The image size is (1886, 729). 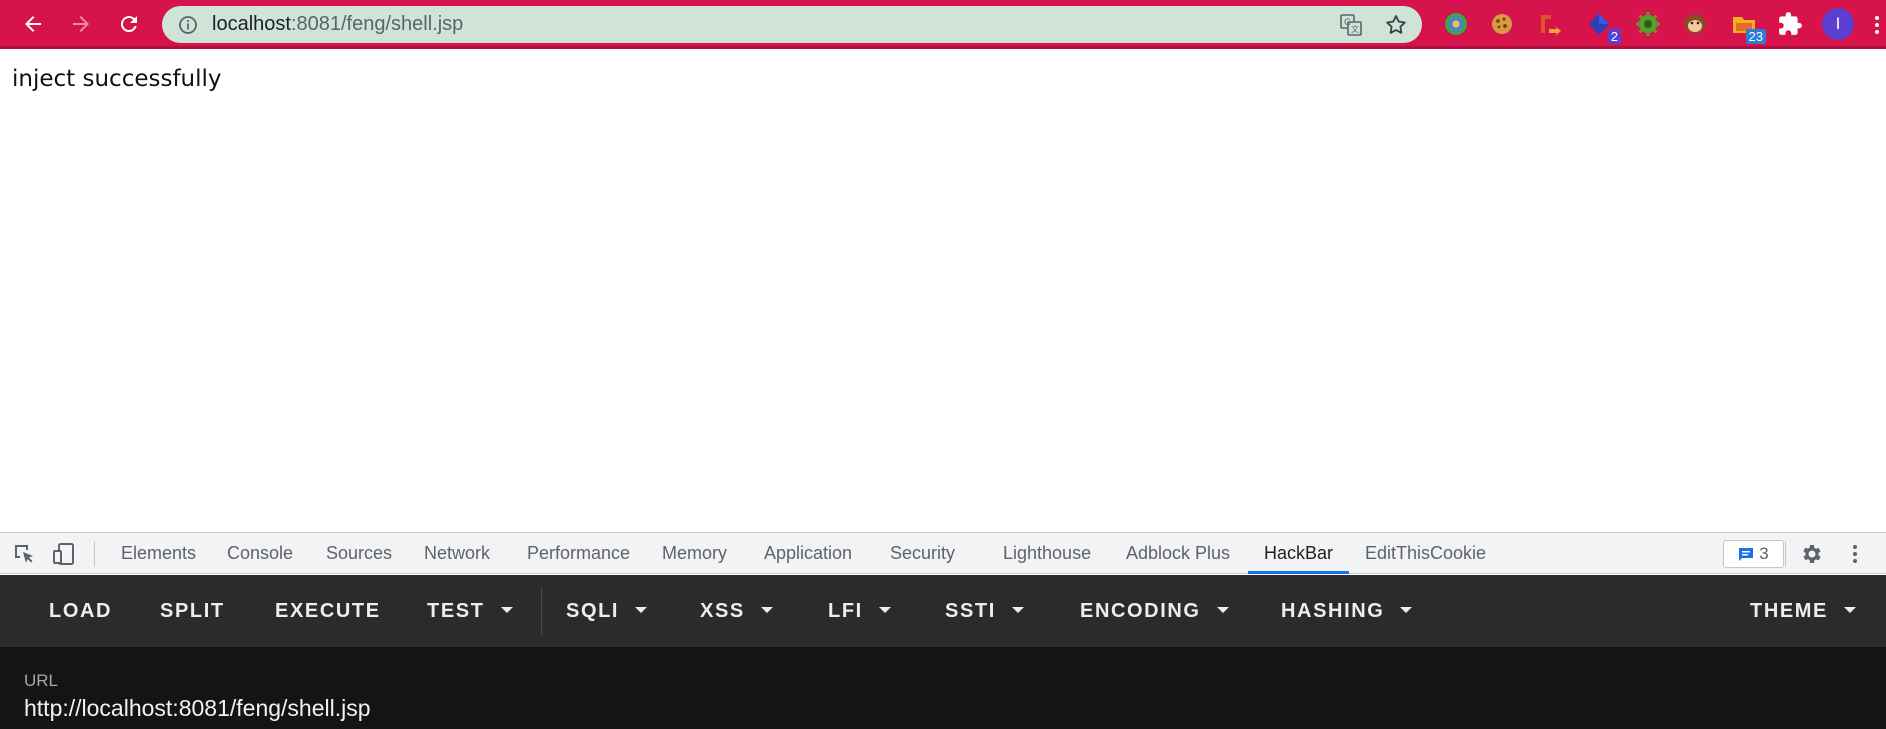 I want to click on reload-icon, so click(x=128, y=24).